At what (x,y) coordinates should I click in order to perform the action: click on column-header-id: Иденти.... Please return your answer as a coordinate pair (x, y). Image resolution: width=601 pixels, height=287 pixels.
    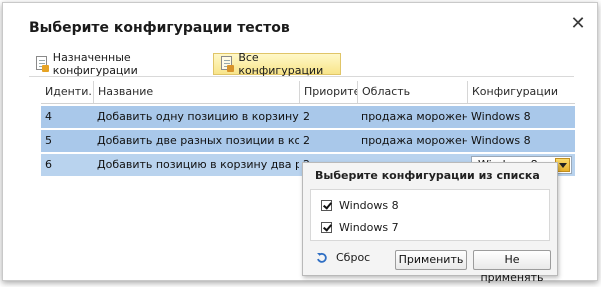
    Looking at the image, I should click on (67, 92).